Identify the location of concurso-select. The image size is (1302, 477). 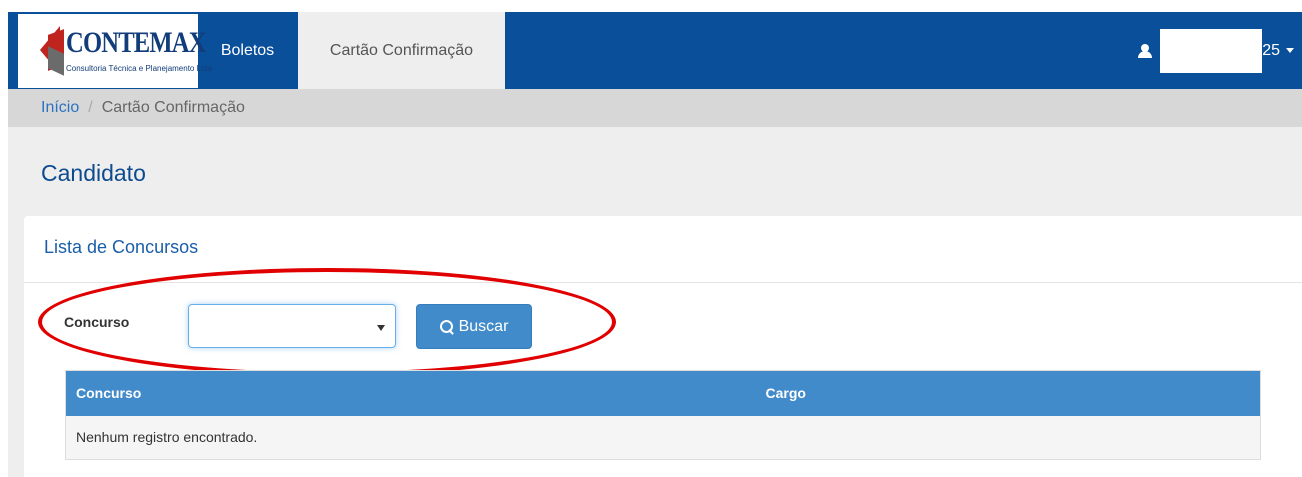
(292, 326).